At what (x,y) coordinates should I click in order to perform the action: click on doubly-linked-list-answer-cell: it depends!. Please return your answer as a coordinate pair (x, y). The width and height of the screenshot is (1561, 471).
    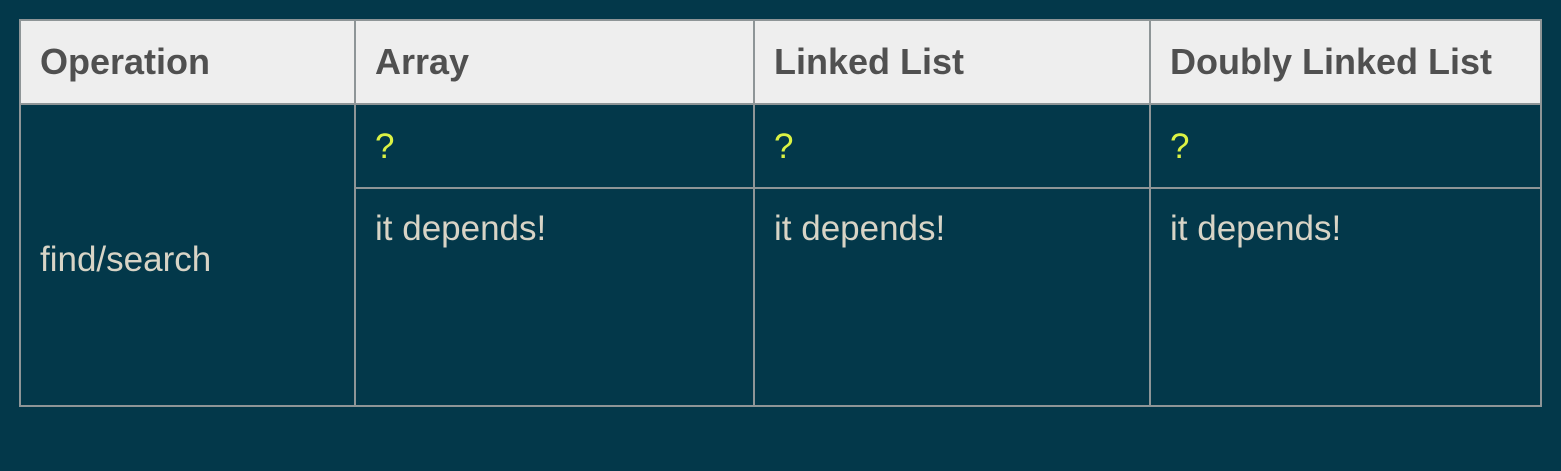
    Looking at the image, I should click on (1345, 297).